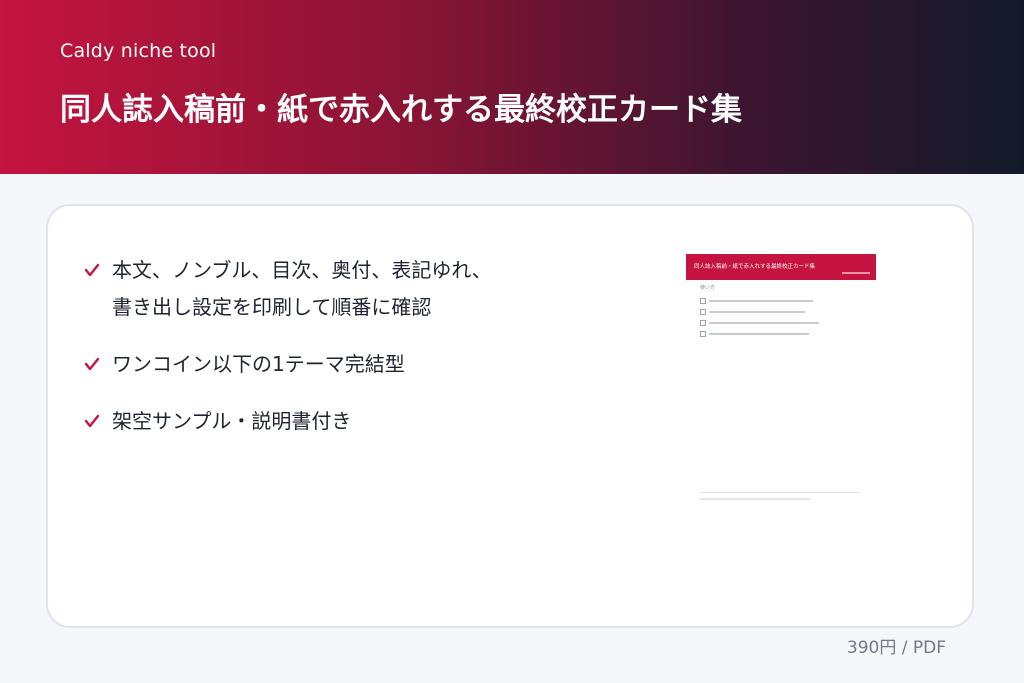 The width and height of the screenshot is (1024, 683). Describe the element at coordinates (856, 273) in the screenshot. I see `preview-subtitle-line` at that location.